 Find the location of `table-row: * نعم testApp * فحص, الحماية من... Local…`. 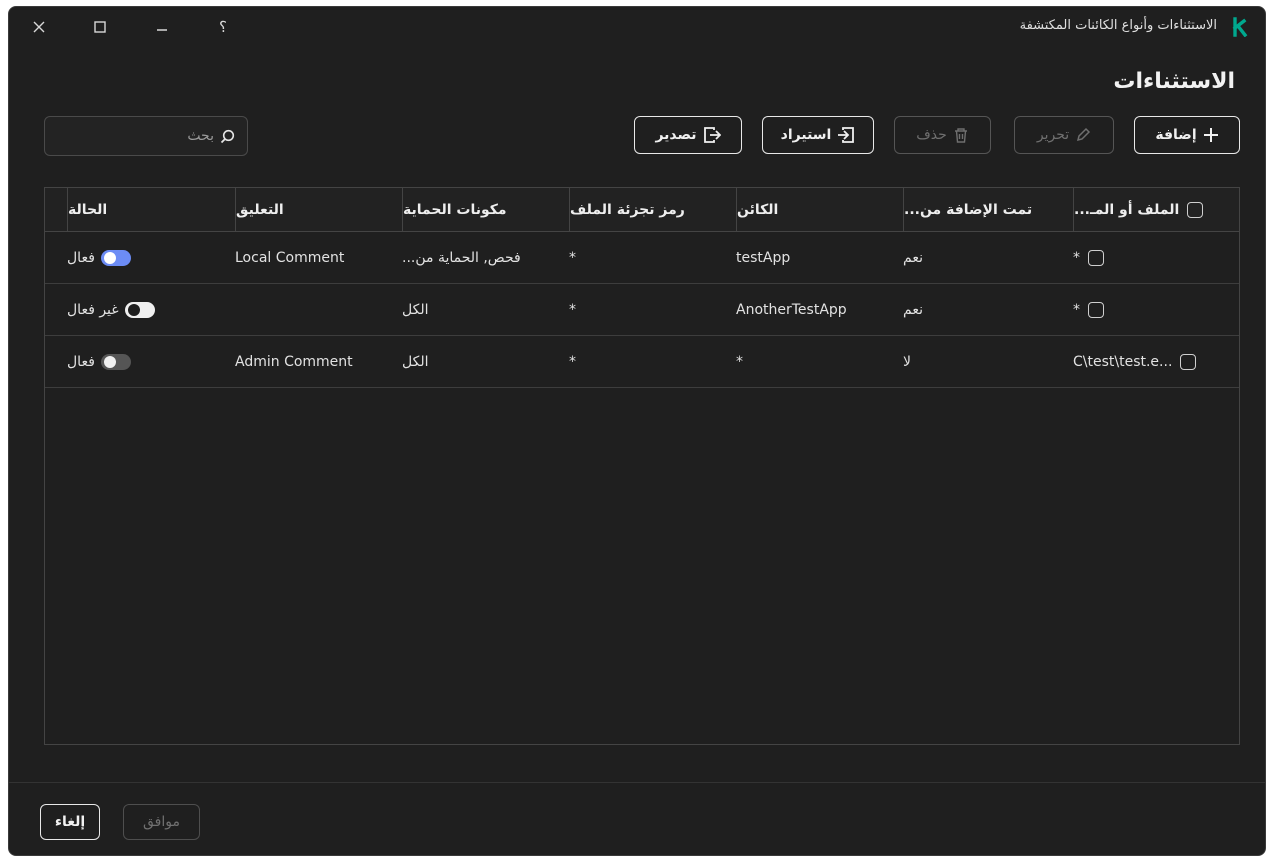

table-row: * نعم testApp * فحص, الحماية من... Local… is located at coordinates (642, 258).